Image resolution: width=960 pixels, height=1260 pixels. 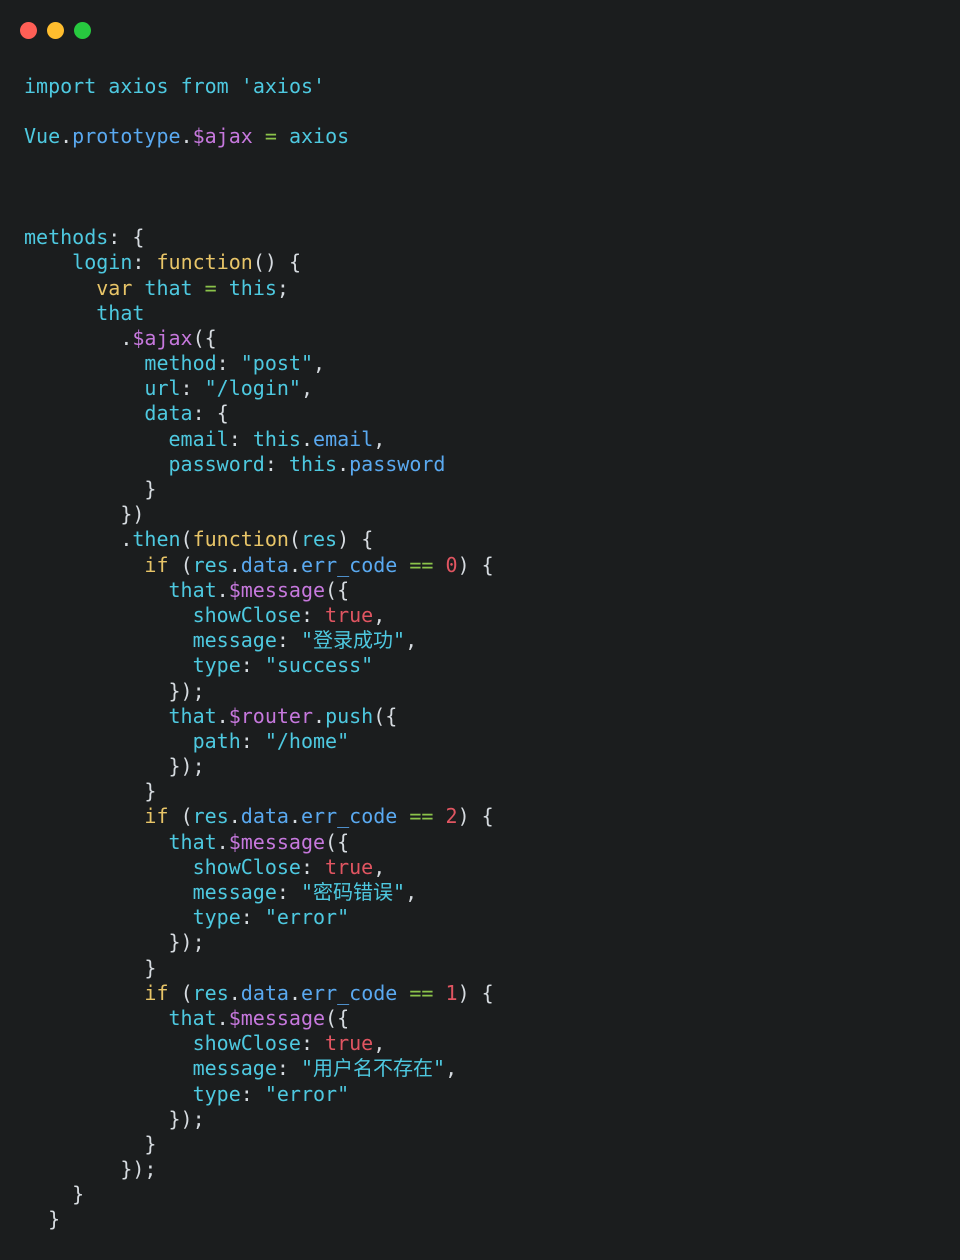 I want to click on code-line: message: "密码错误",, so click(x=305, y=892).